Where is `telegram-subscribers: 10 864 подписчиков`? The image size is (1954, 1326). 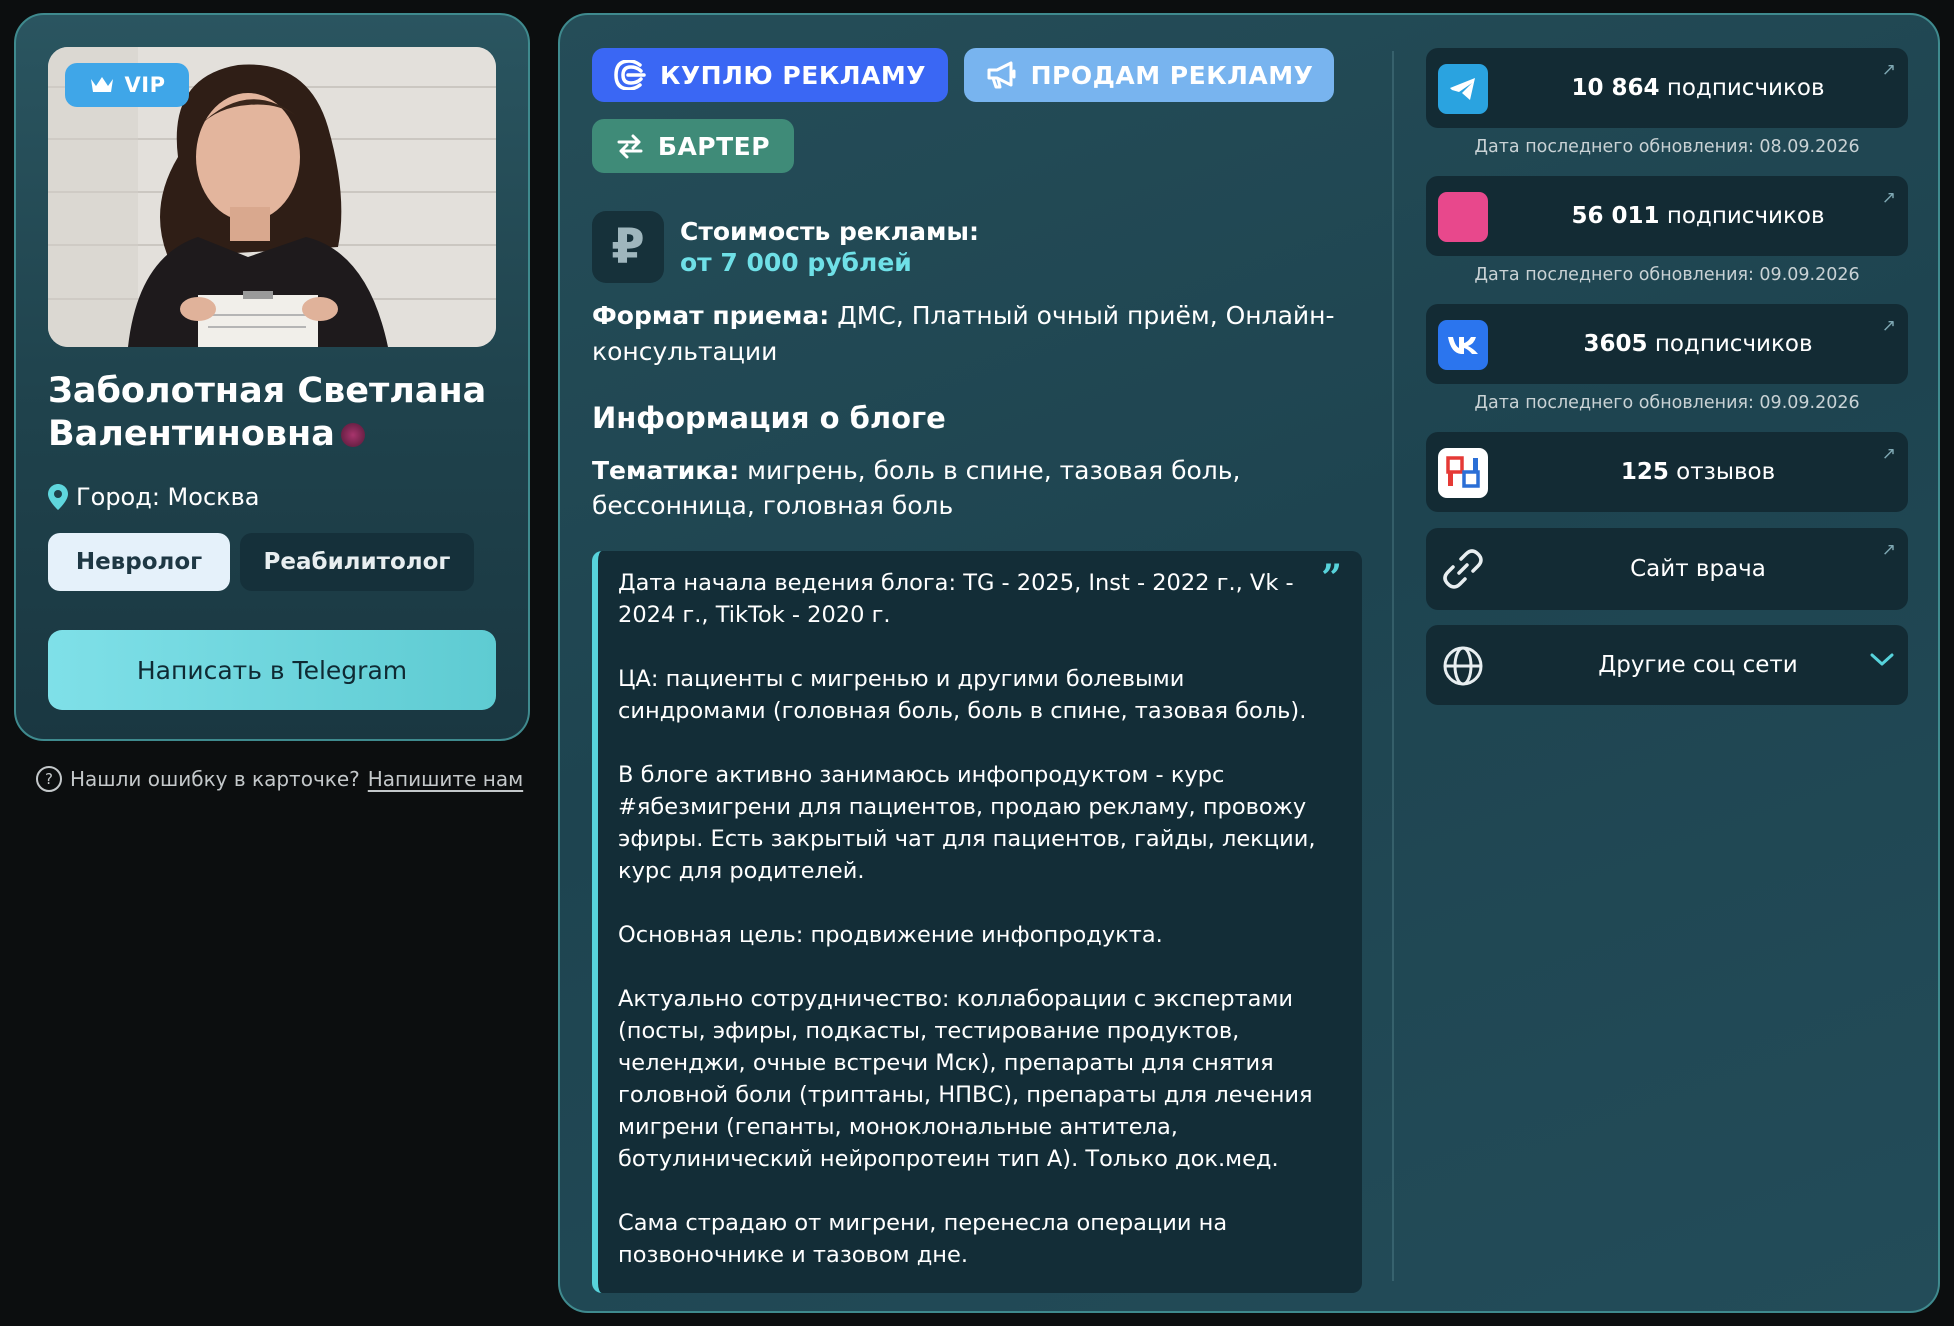
telegram-subscribers: 10 864 подписчиков is located at coordinates (1698, 88).